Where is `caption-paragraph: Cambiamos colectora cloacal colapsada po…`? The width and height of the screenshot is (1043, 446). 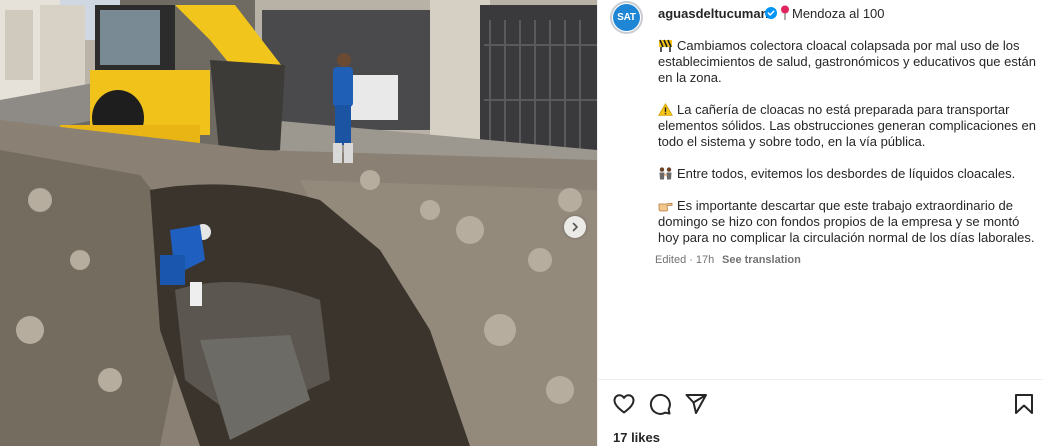 caption-paragraph: Cambiamos colectora cloacal colapsada po… is located at coordinates (847, 62).